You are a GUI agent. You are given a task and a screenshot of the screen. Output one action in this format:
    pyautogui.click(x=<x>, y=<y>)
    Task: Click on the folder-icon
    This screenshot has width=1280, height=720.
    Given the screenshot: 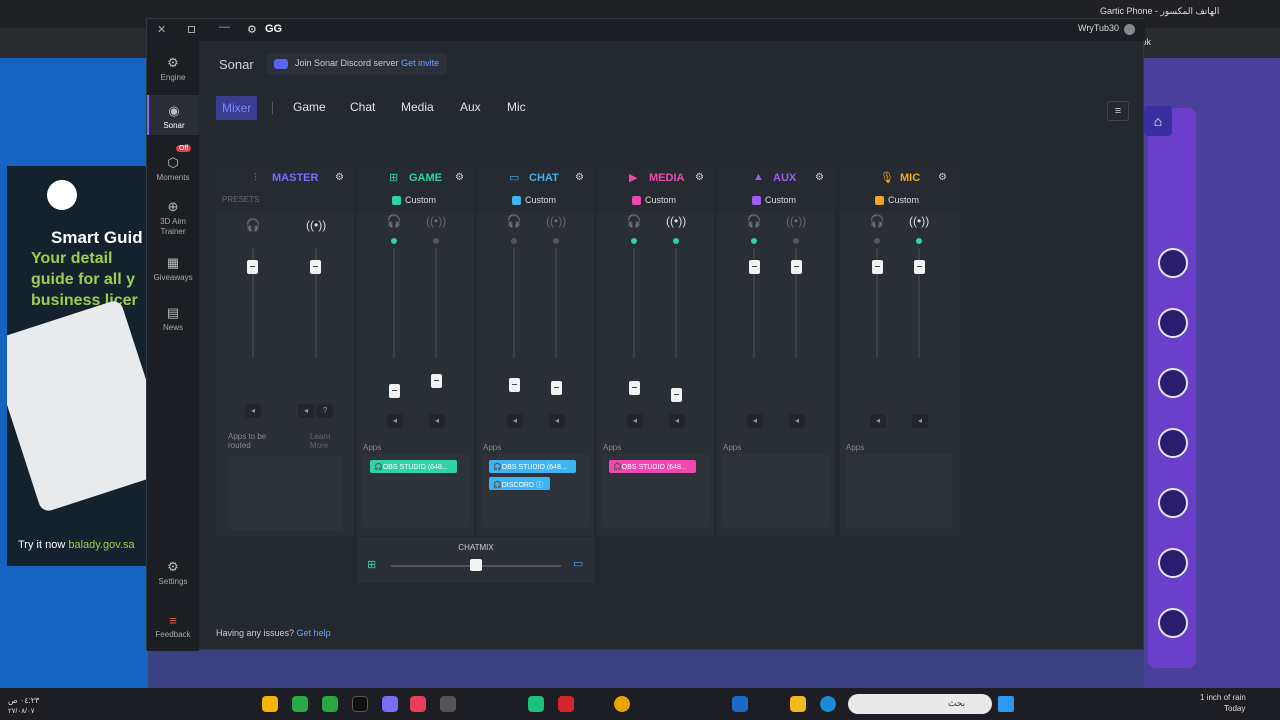 What is the action you would take?
    pyautogui.click(x=798, y=704)
    